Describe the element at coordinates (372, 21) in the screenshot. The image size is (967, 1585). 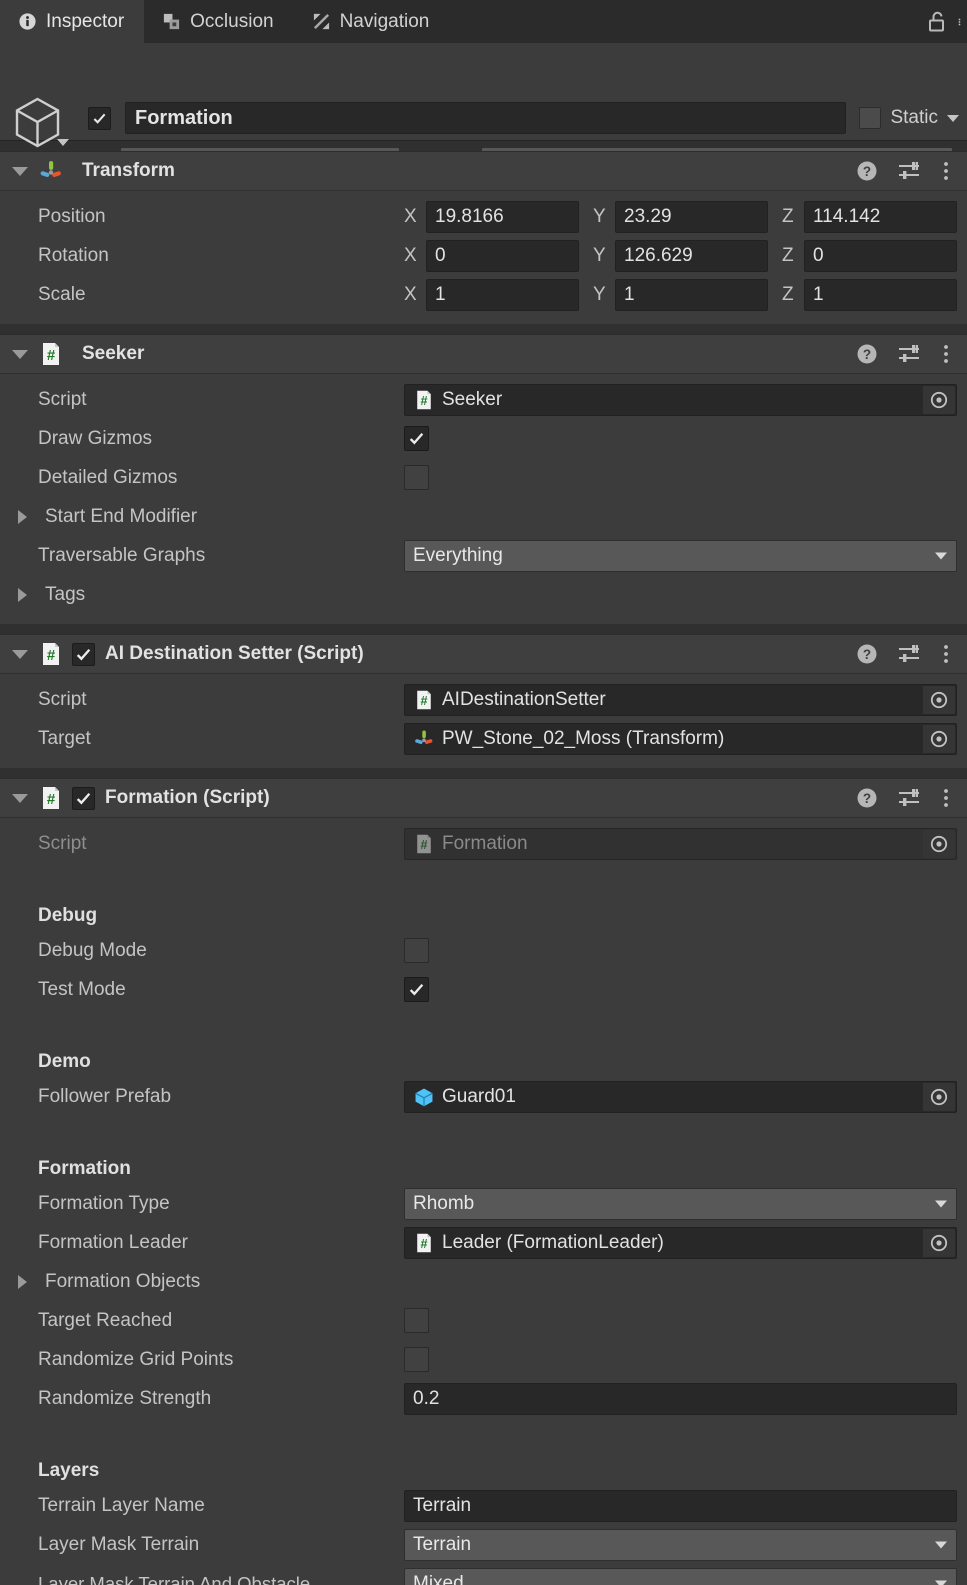
I see `tab-navigation: Navigation` at that location.